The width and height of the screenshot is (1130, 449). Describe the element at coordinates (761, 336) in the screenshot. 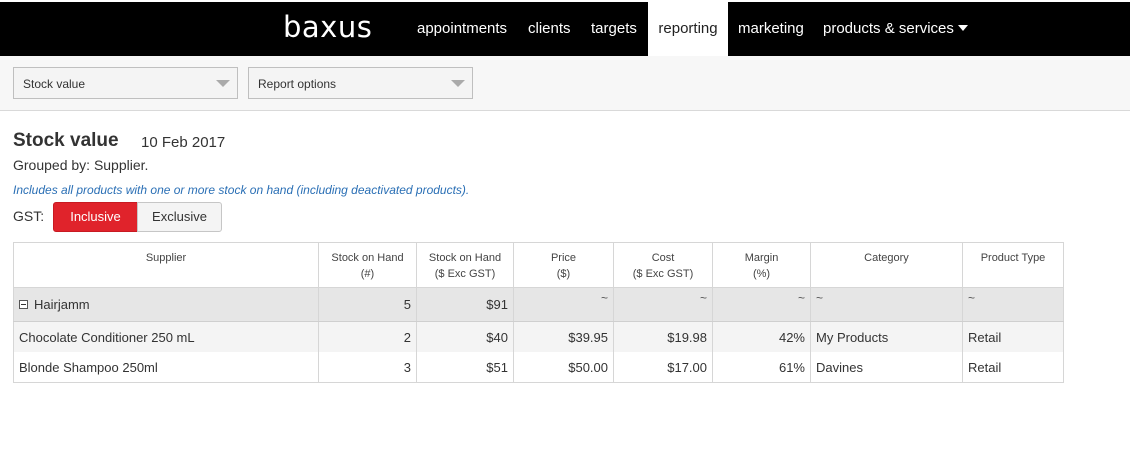

I see `margin: 42%` at that location.